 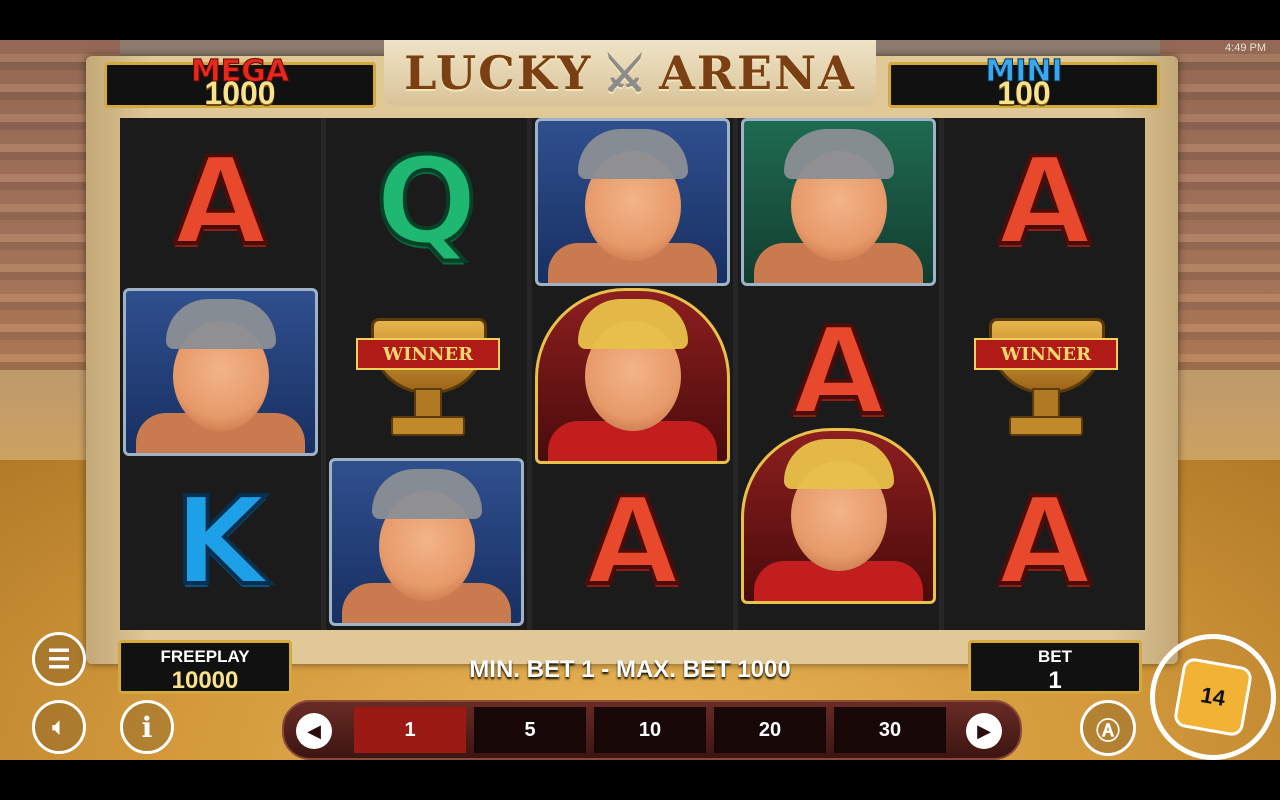 I want to click on crowd-right, so click(x=1220, y=205).